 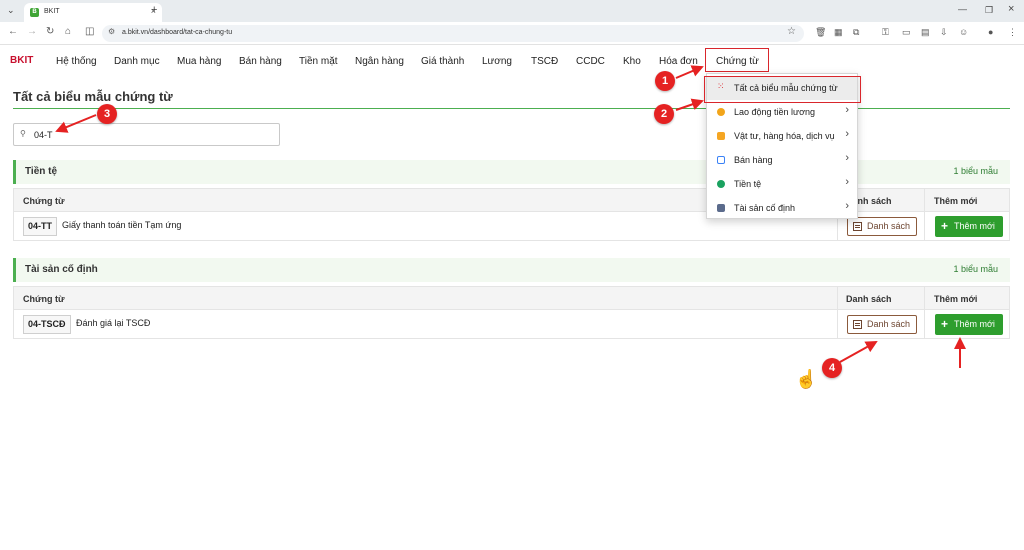 I want to click on nav-gia-thanh: Giá thành, so click(x=442, y=61).